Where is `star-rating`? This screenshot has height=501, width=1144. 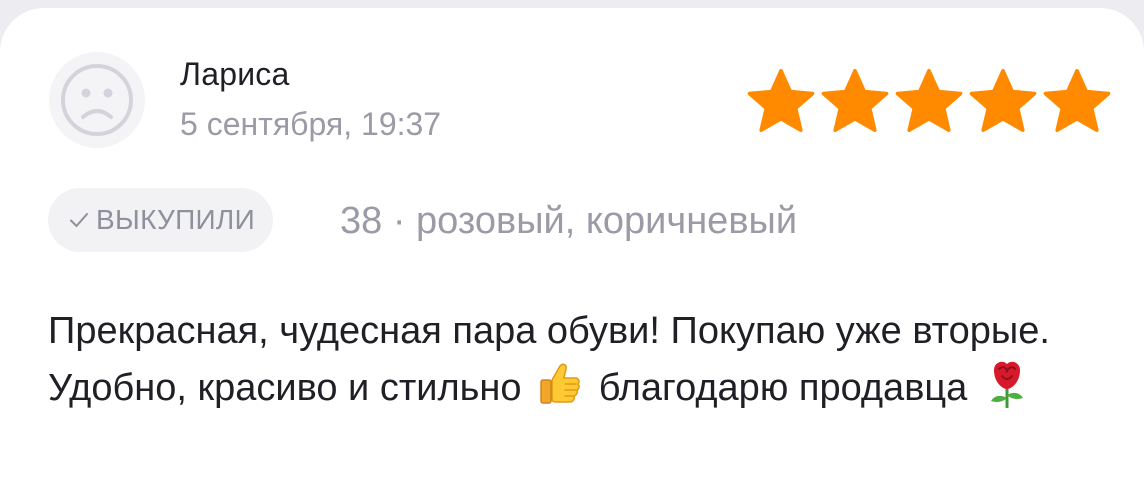
star-rating is located at coordinates (929, 102).